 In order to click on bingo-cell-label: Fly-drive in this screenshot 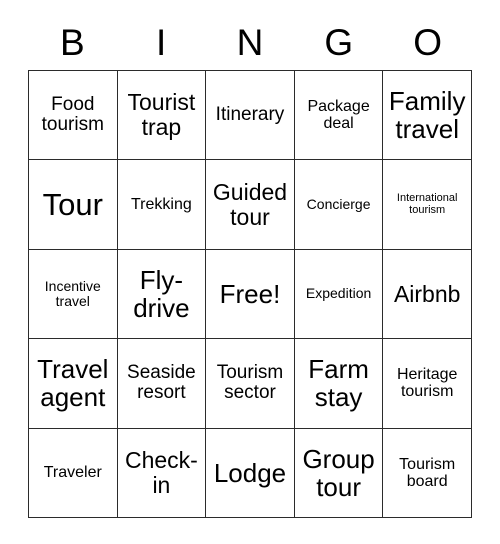, I will do `click(161, 293)`.